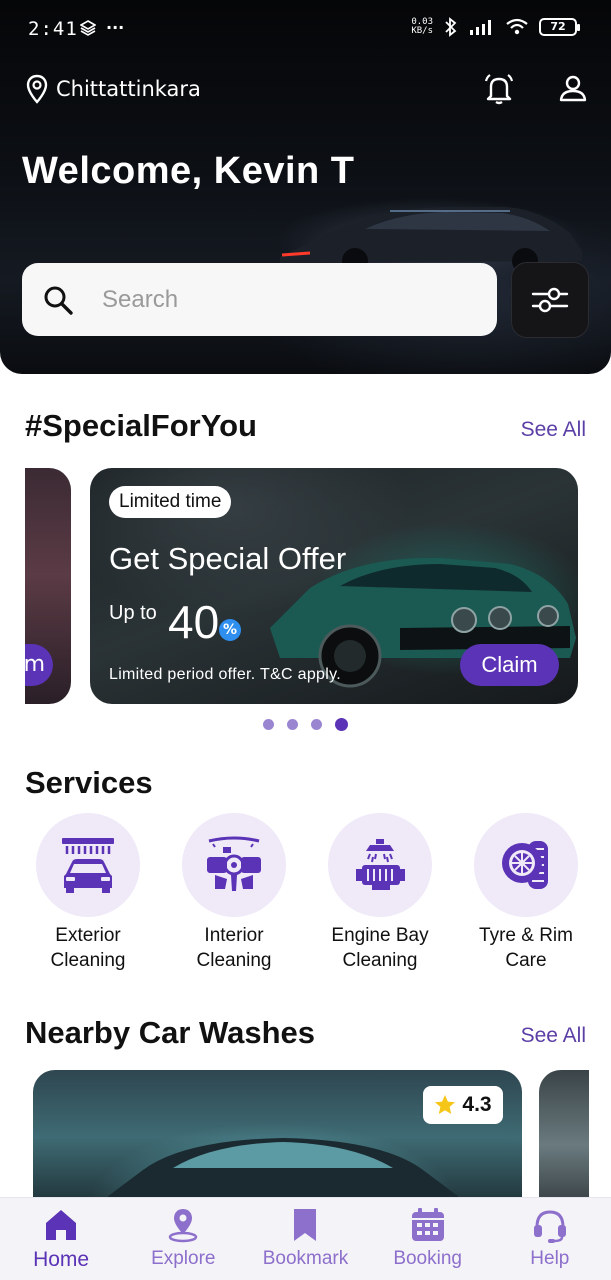 This screenshot has height=1280, width=611. I want to click on nav-label: Booking, so click(427, 1258).